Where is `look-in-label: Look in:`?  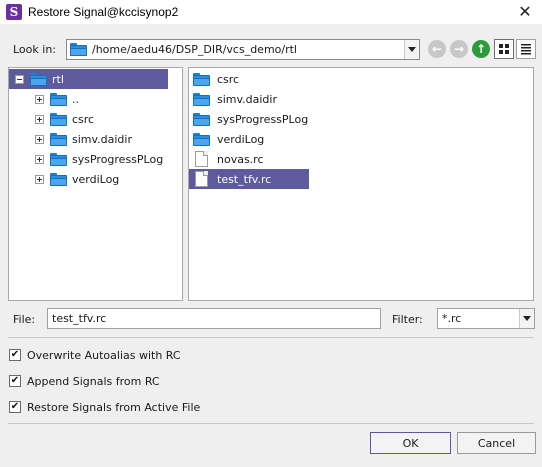 look-in-label: Look in: is located at coordinates (34, 49).